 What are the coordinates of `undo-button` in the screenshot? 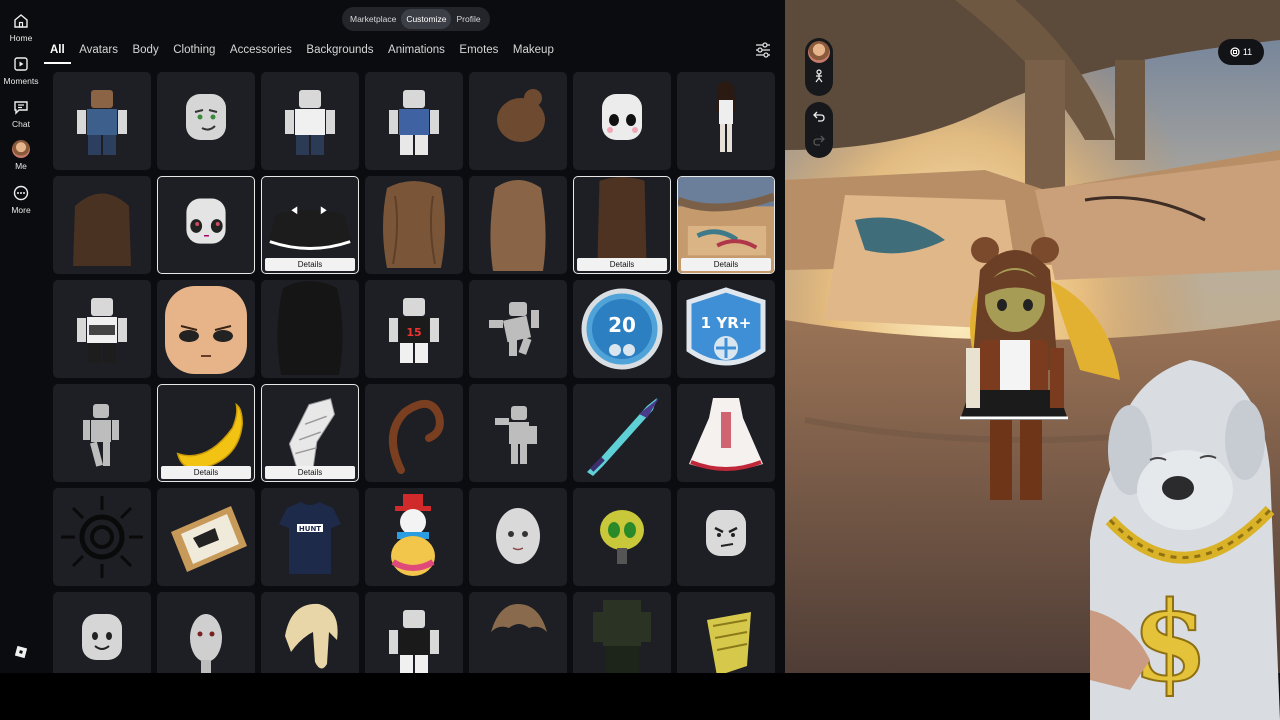 It's located at (819, 116).